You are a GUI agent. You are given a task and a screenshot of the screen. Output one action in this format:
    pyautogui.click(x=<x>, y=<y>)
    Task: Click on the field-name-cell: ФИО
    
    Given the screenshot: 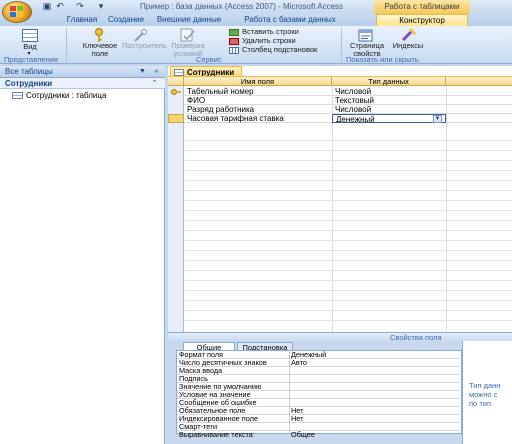 What is the action you would take?
    pyautogui.click(x=258, y=100)
    